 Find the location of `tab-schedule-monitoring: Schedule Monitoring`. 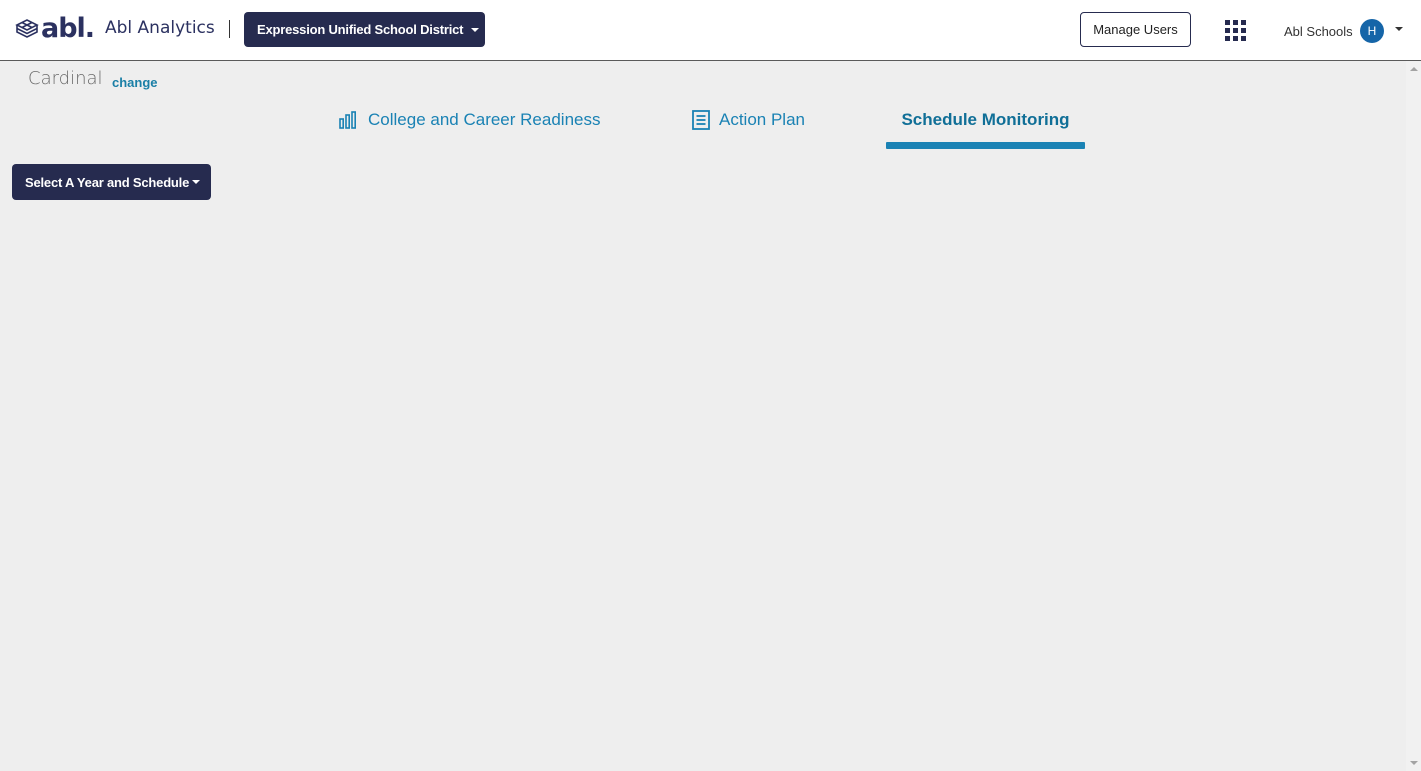

tab-schedule-monitoring: Schedule Monitoring is located at coordinates (985, 120).